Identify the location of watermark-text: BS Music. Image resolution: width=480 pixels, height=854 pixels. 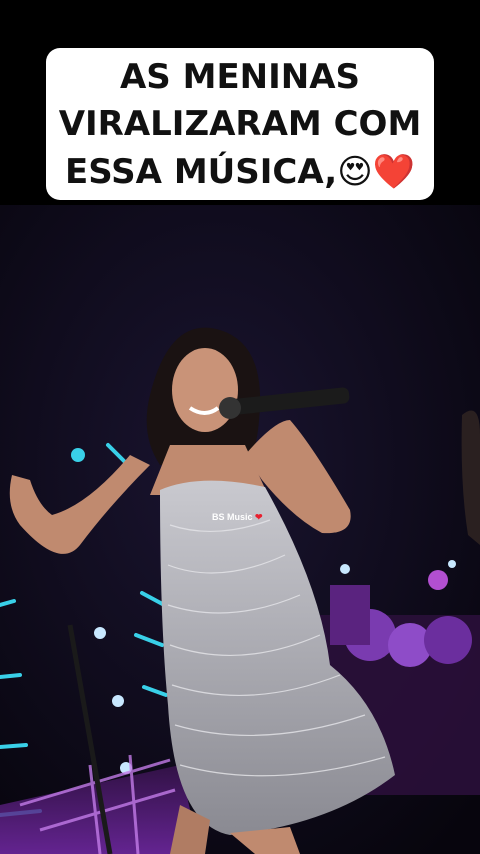
(232, 517).